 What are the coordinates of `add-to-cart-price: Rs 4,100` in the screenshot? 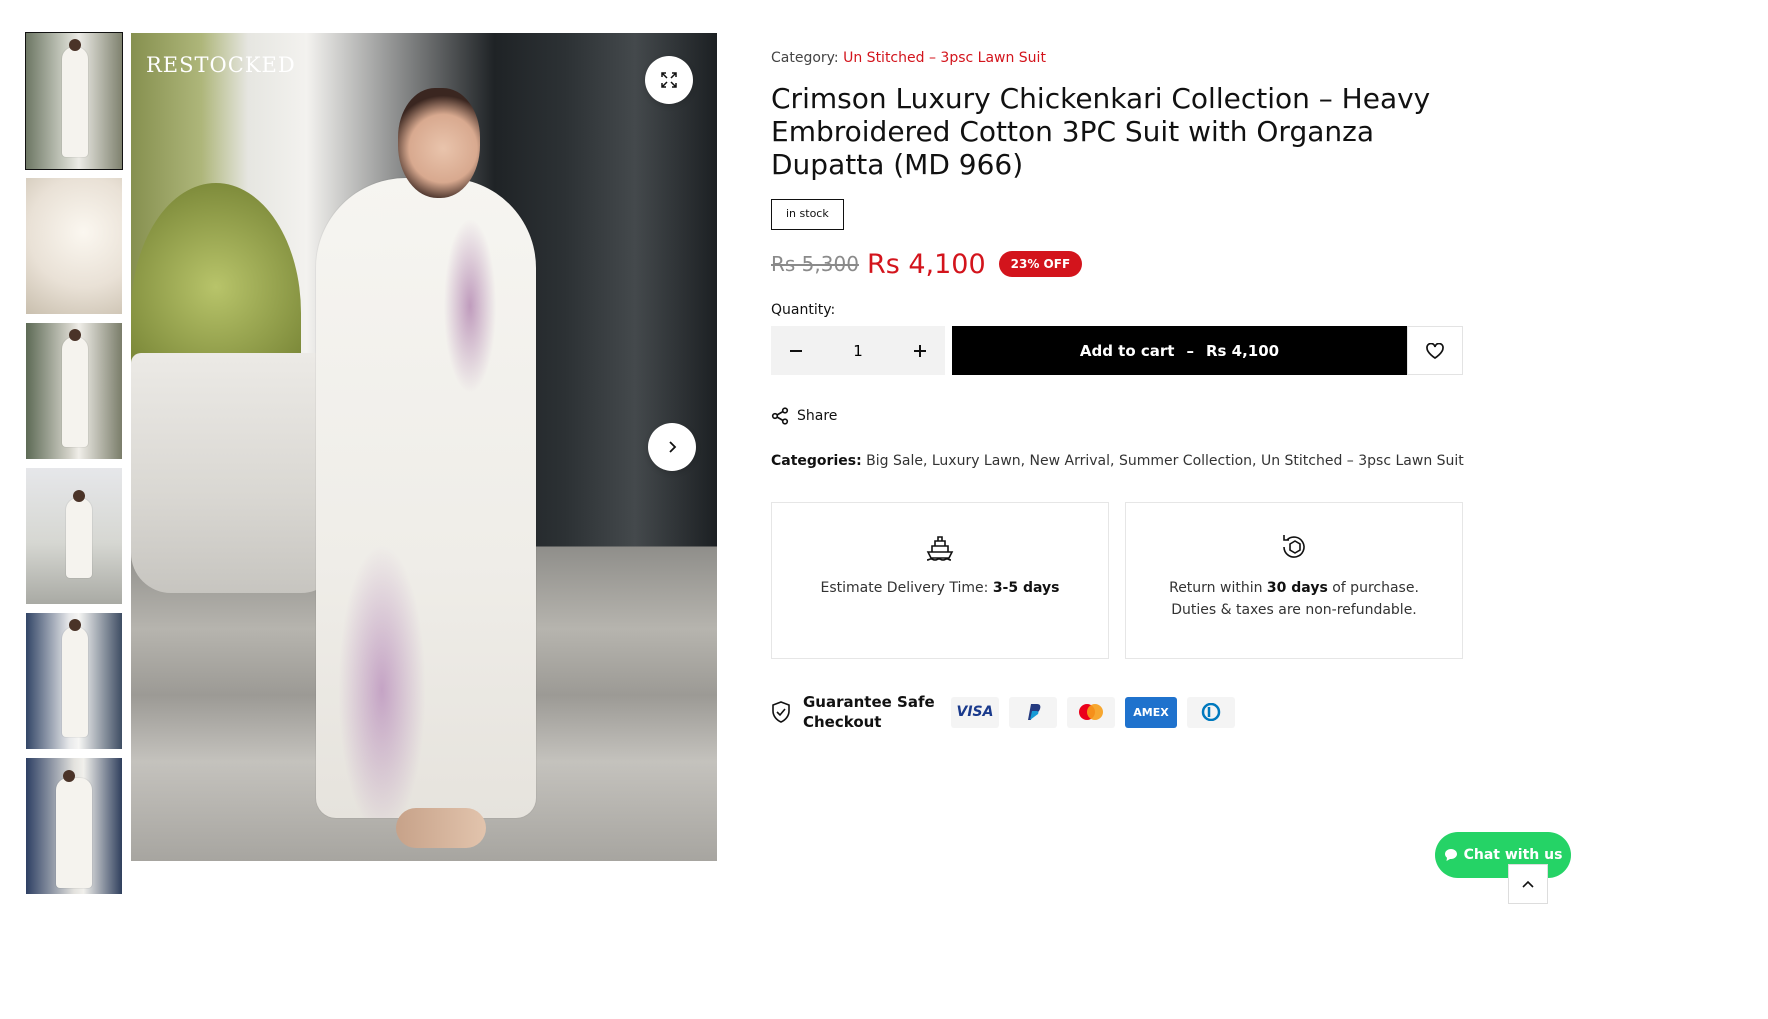 It's located at (1242, 350).